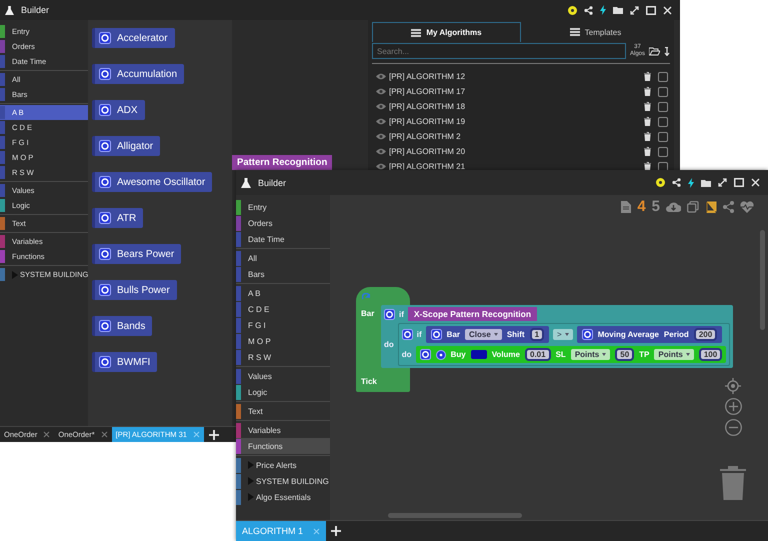 The height and width of the screenshot is (541, 768). I want to click on indicator-block: Bulls Power, so click(134, 290).